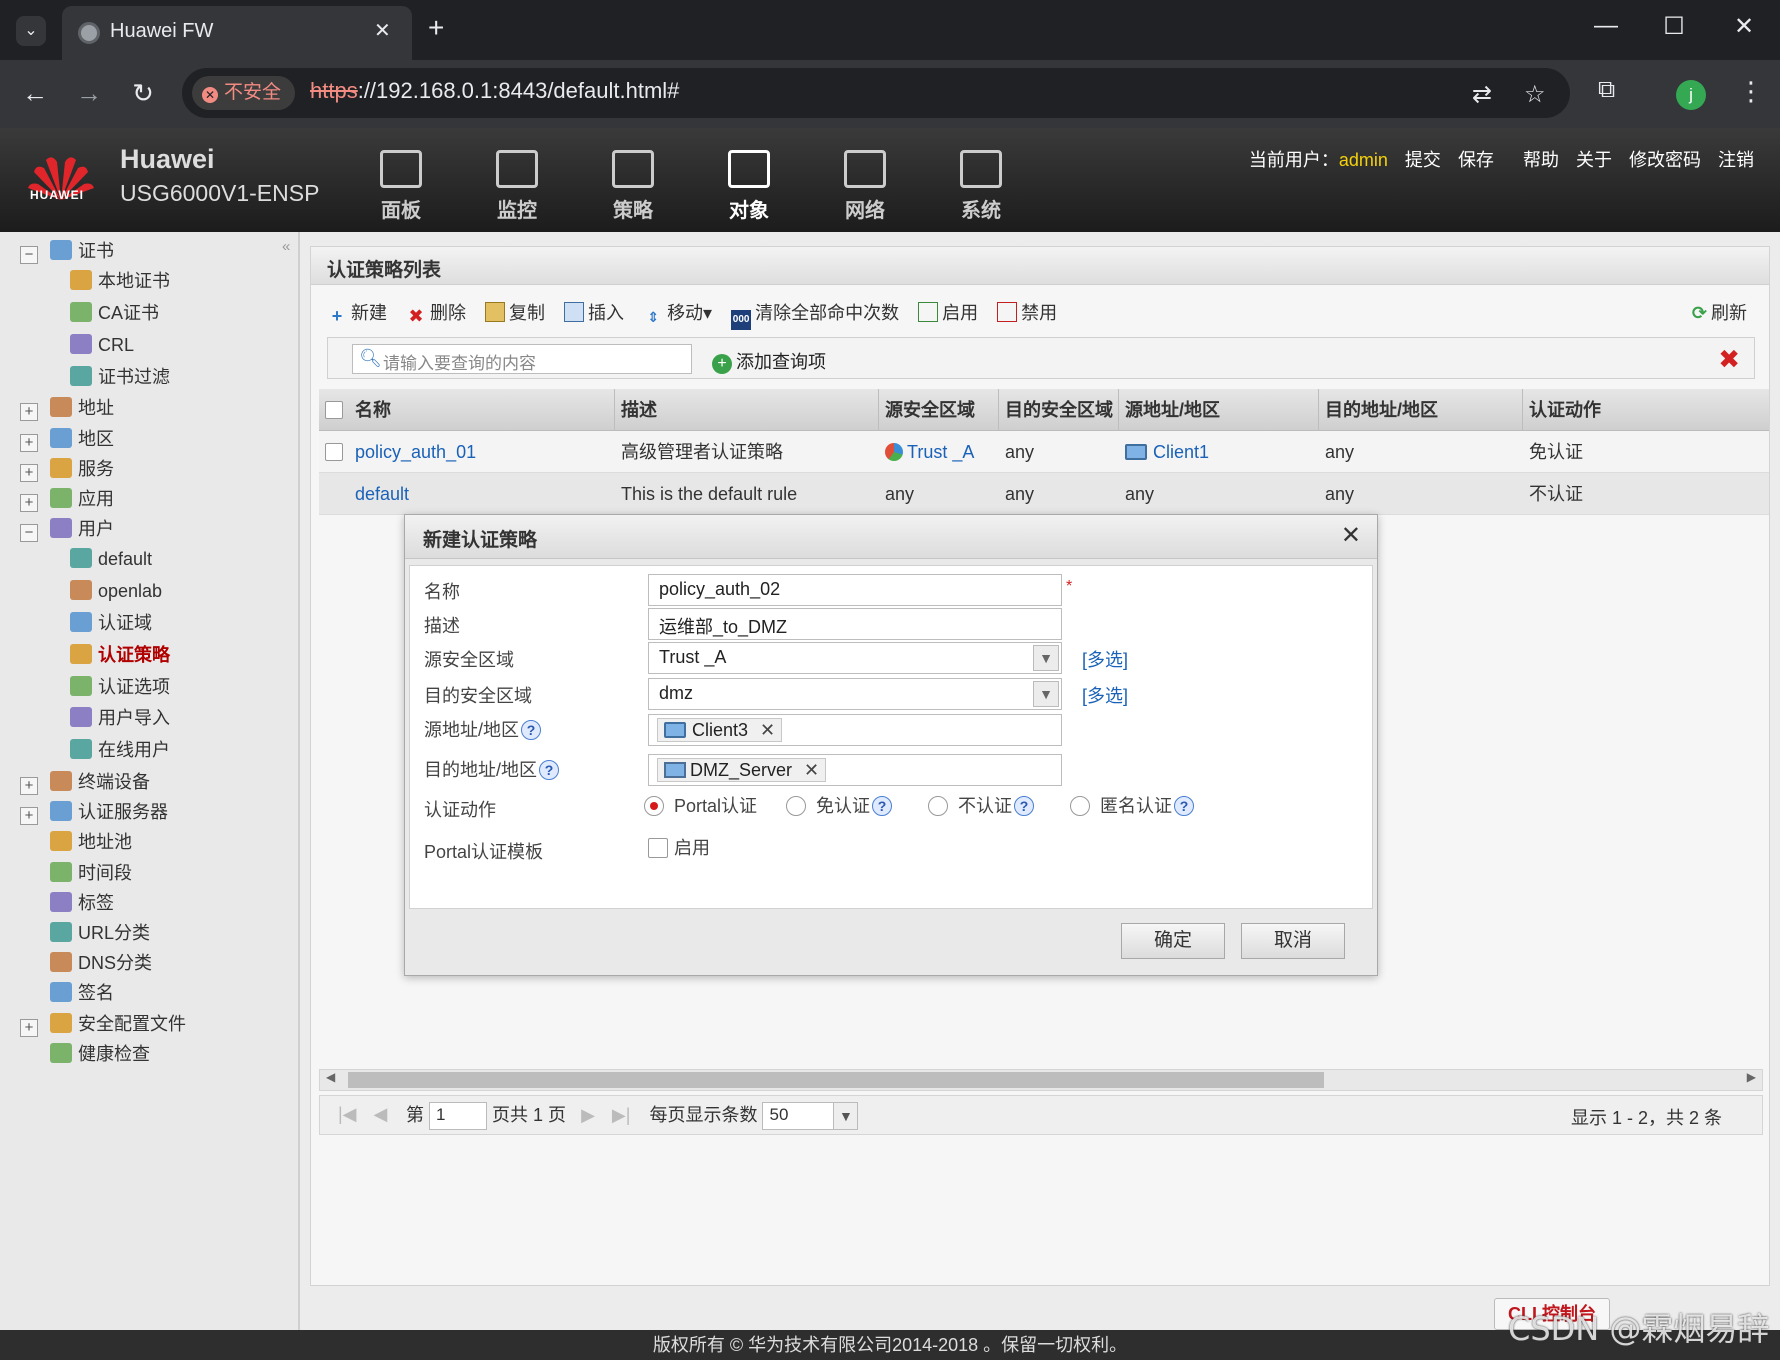 The height and width of the screenshot is (1360, 1780). What do you see at coordinates (76, 873) in the screenshot?
I see `sidebar-item: 时间段` at bounding box center [76, 873].